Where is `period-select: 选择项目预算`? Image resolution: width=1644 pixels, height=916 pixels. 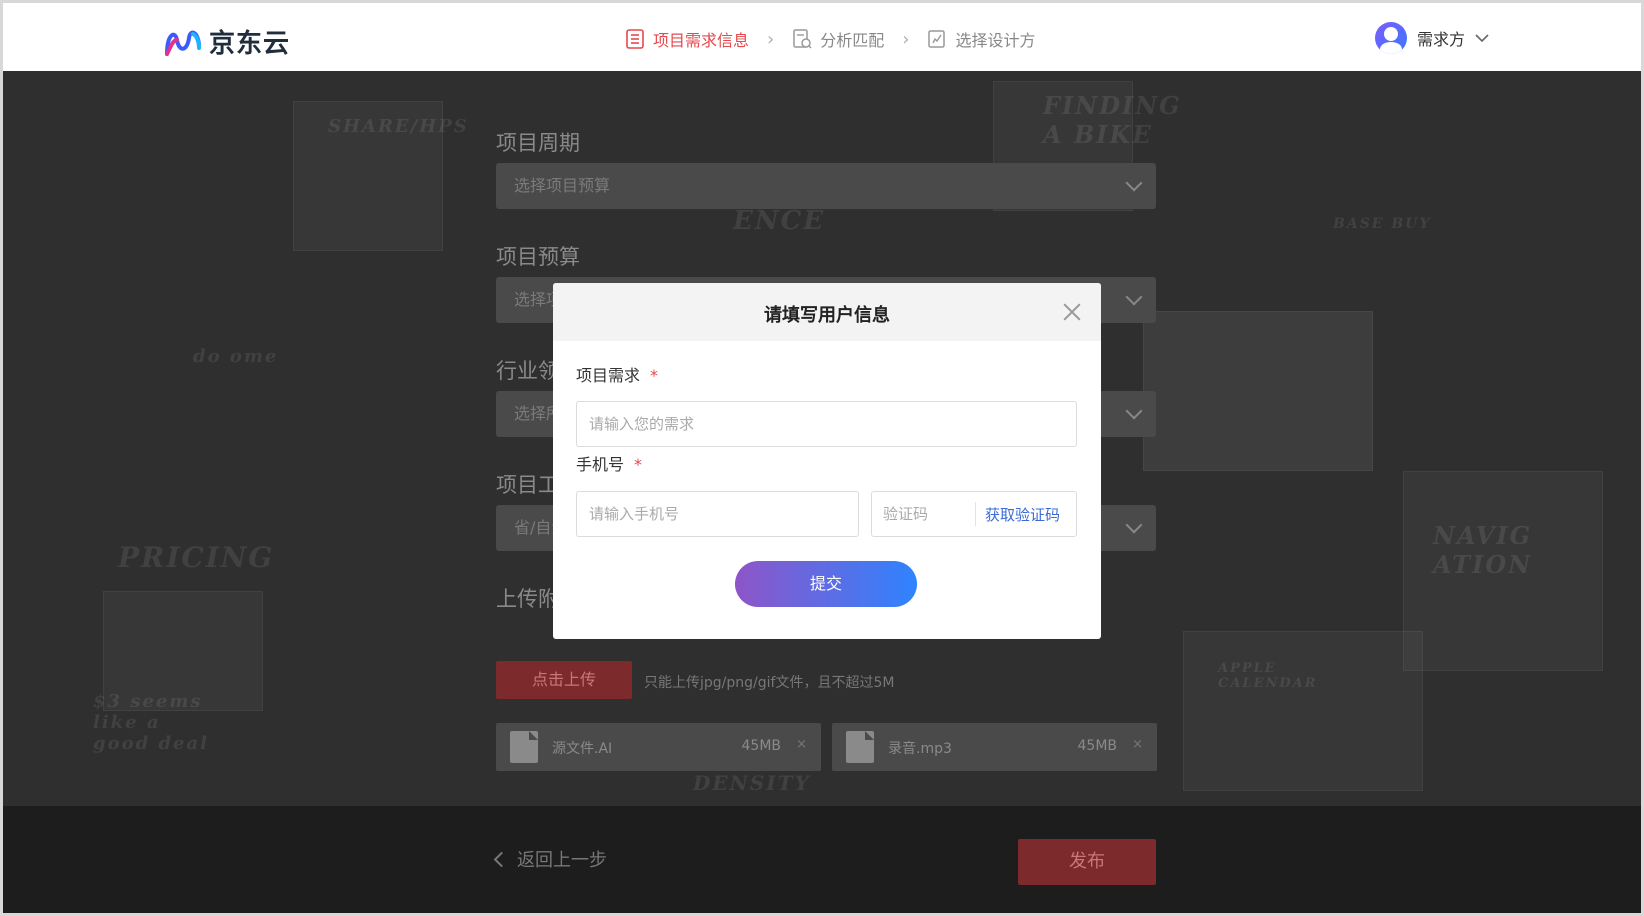
period-select: 选择项目预算 is located at coordinates (826, 186).